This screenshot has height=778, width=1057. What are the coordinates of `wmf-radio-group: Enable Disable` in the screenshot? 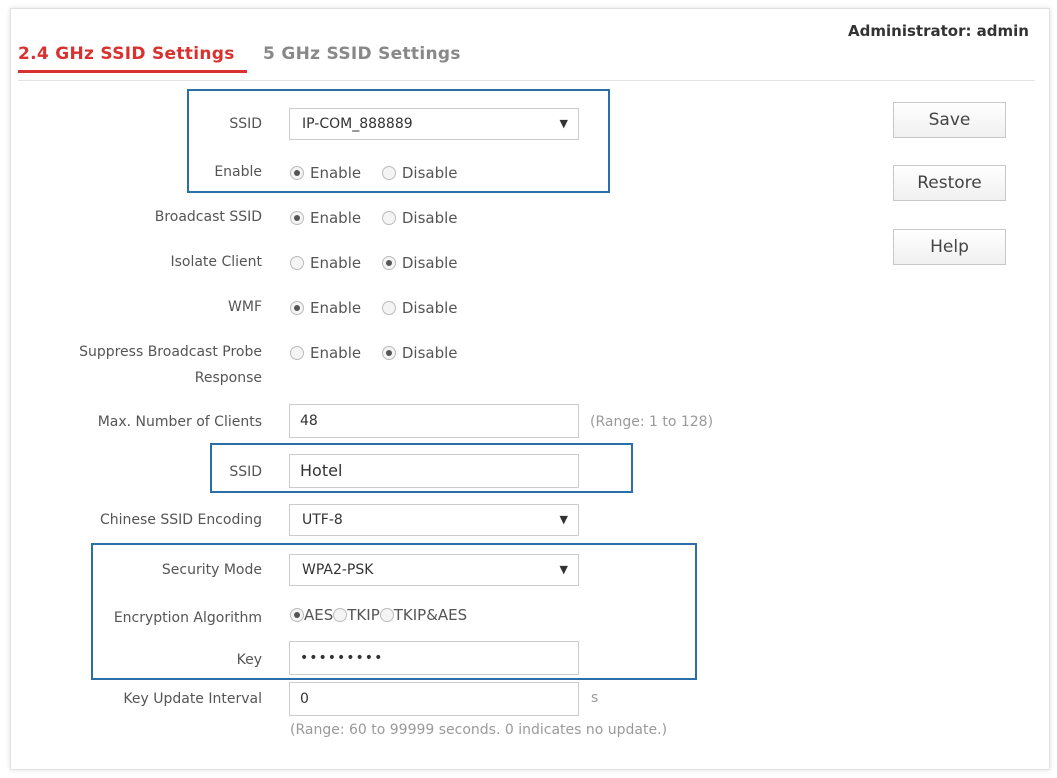 It's located at (382, 308).